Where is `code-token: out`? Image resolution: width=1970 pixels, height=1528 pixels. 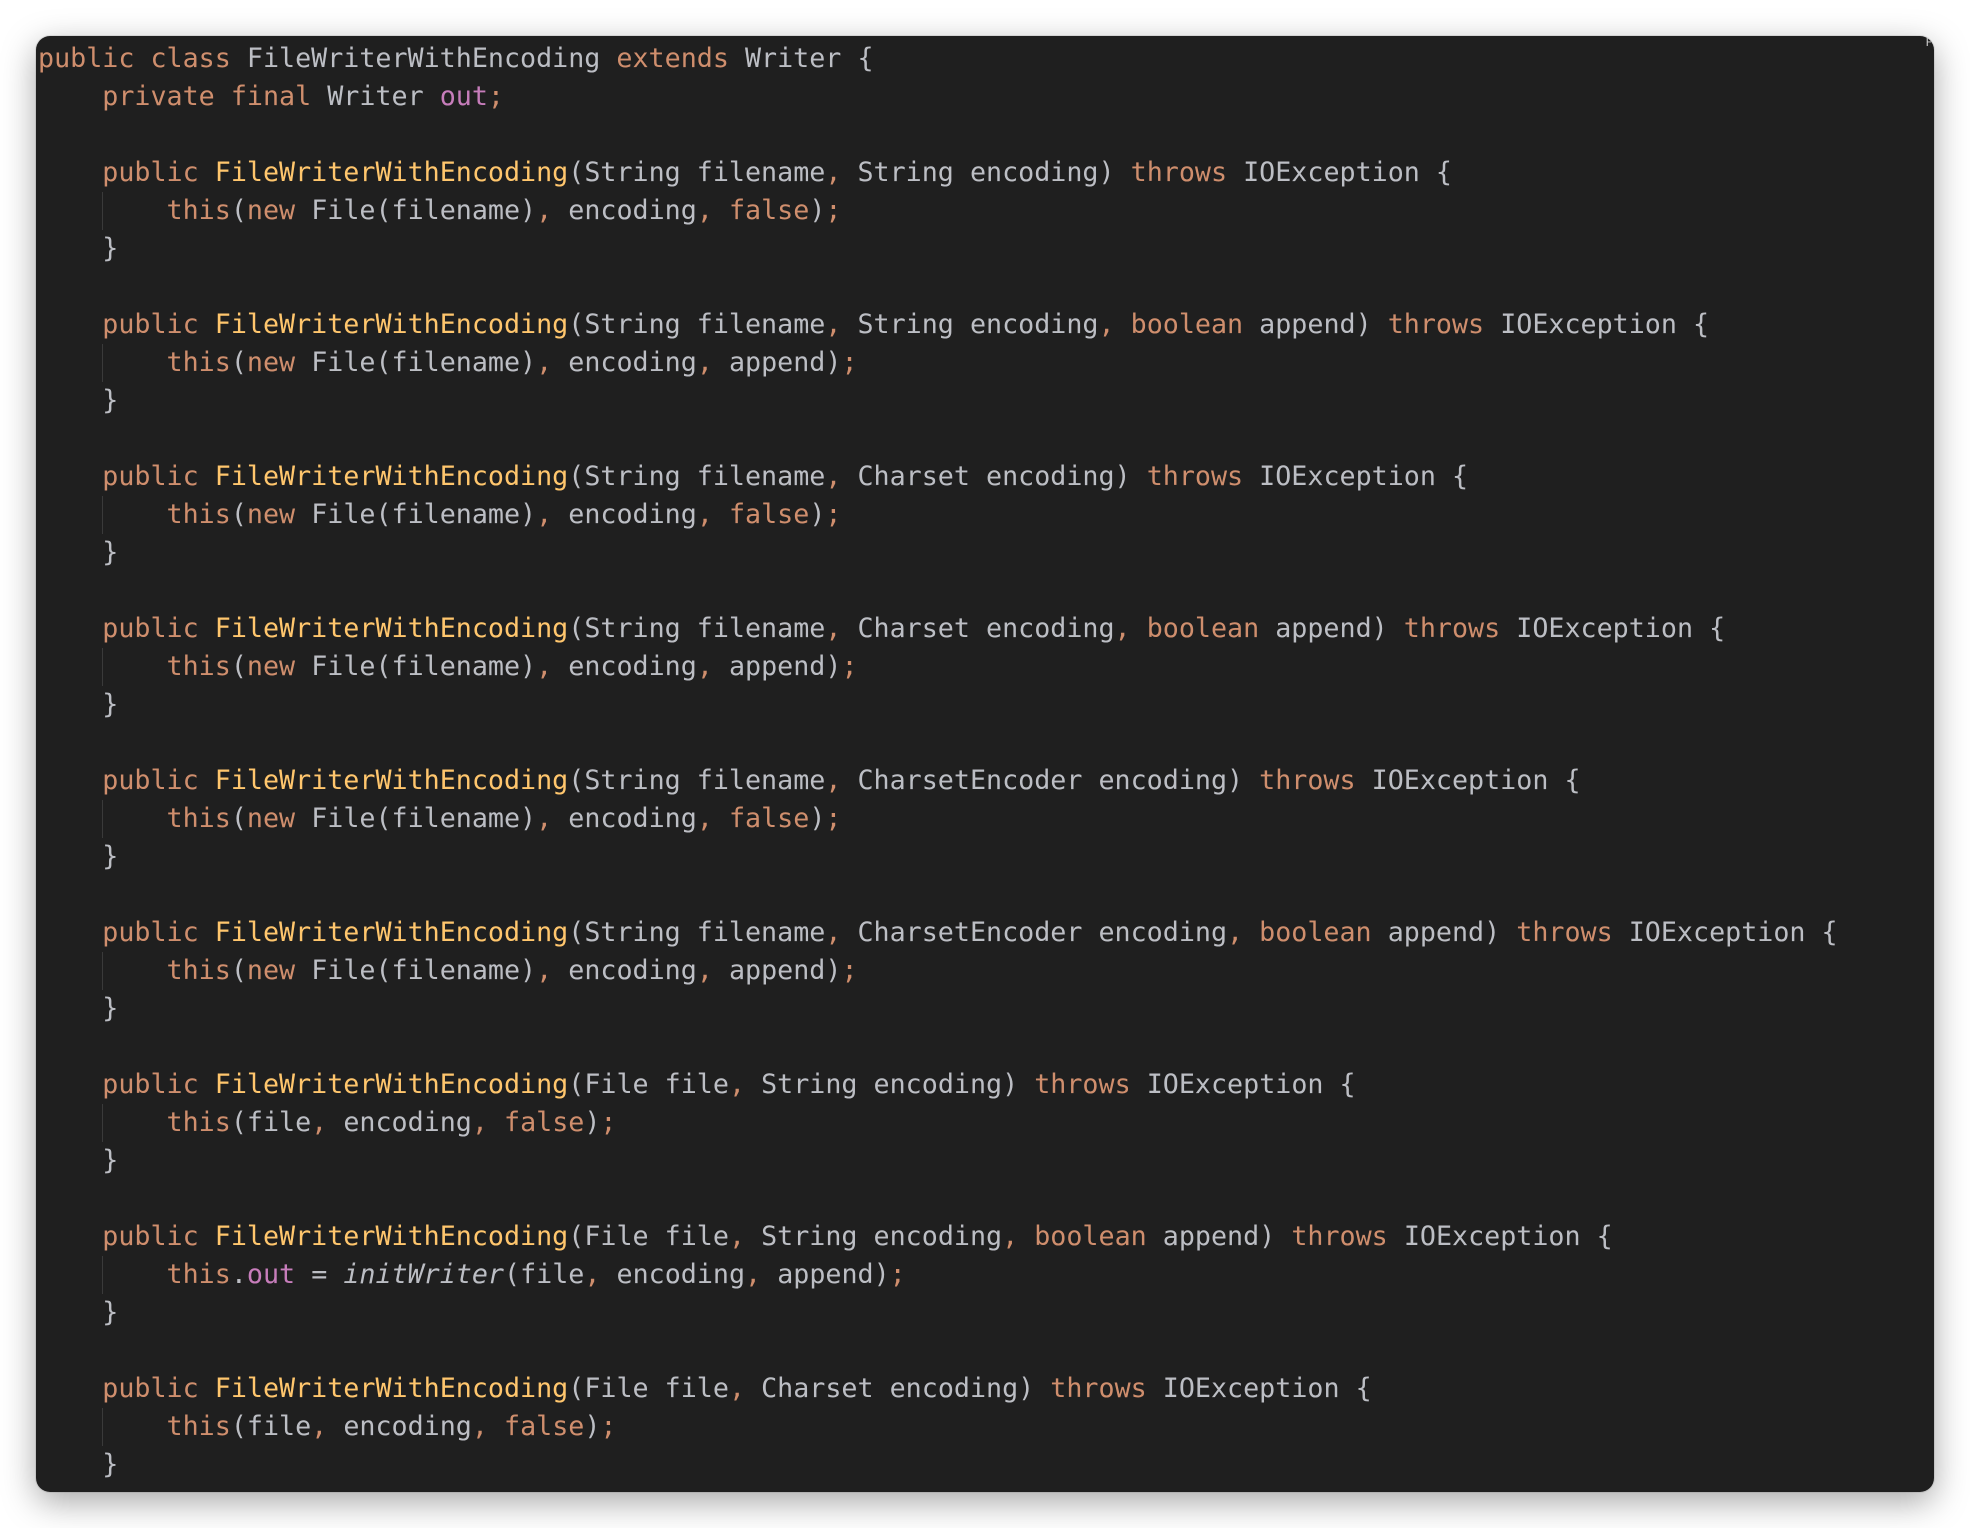 code-token: out is located at coordinates (463, 96).